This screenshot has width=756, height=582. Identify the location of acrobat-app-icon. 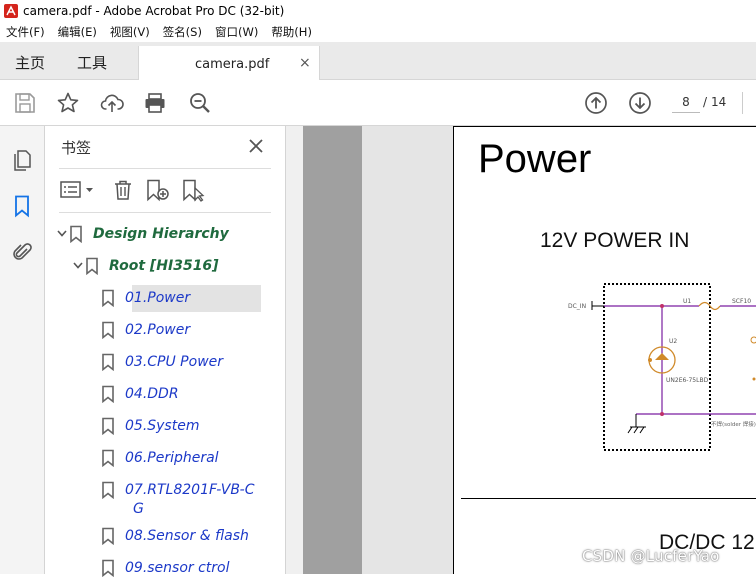
(11, 11).